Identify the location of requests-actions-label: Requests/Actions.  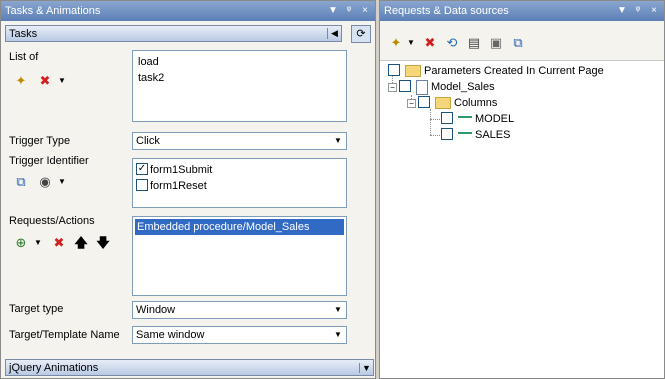
(52, 221).